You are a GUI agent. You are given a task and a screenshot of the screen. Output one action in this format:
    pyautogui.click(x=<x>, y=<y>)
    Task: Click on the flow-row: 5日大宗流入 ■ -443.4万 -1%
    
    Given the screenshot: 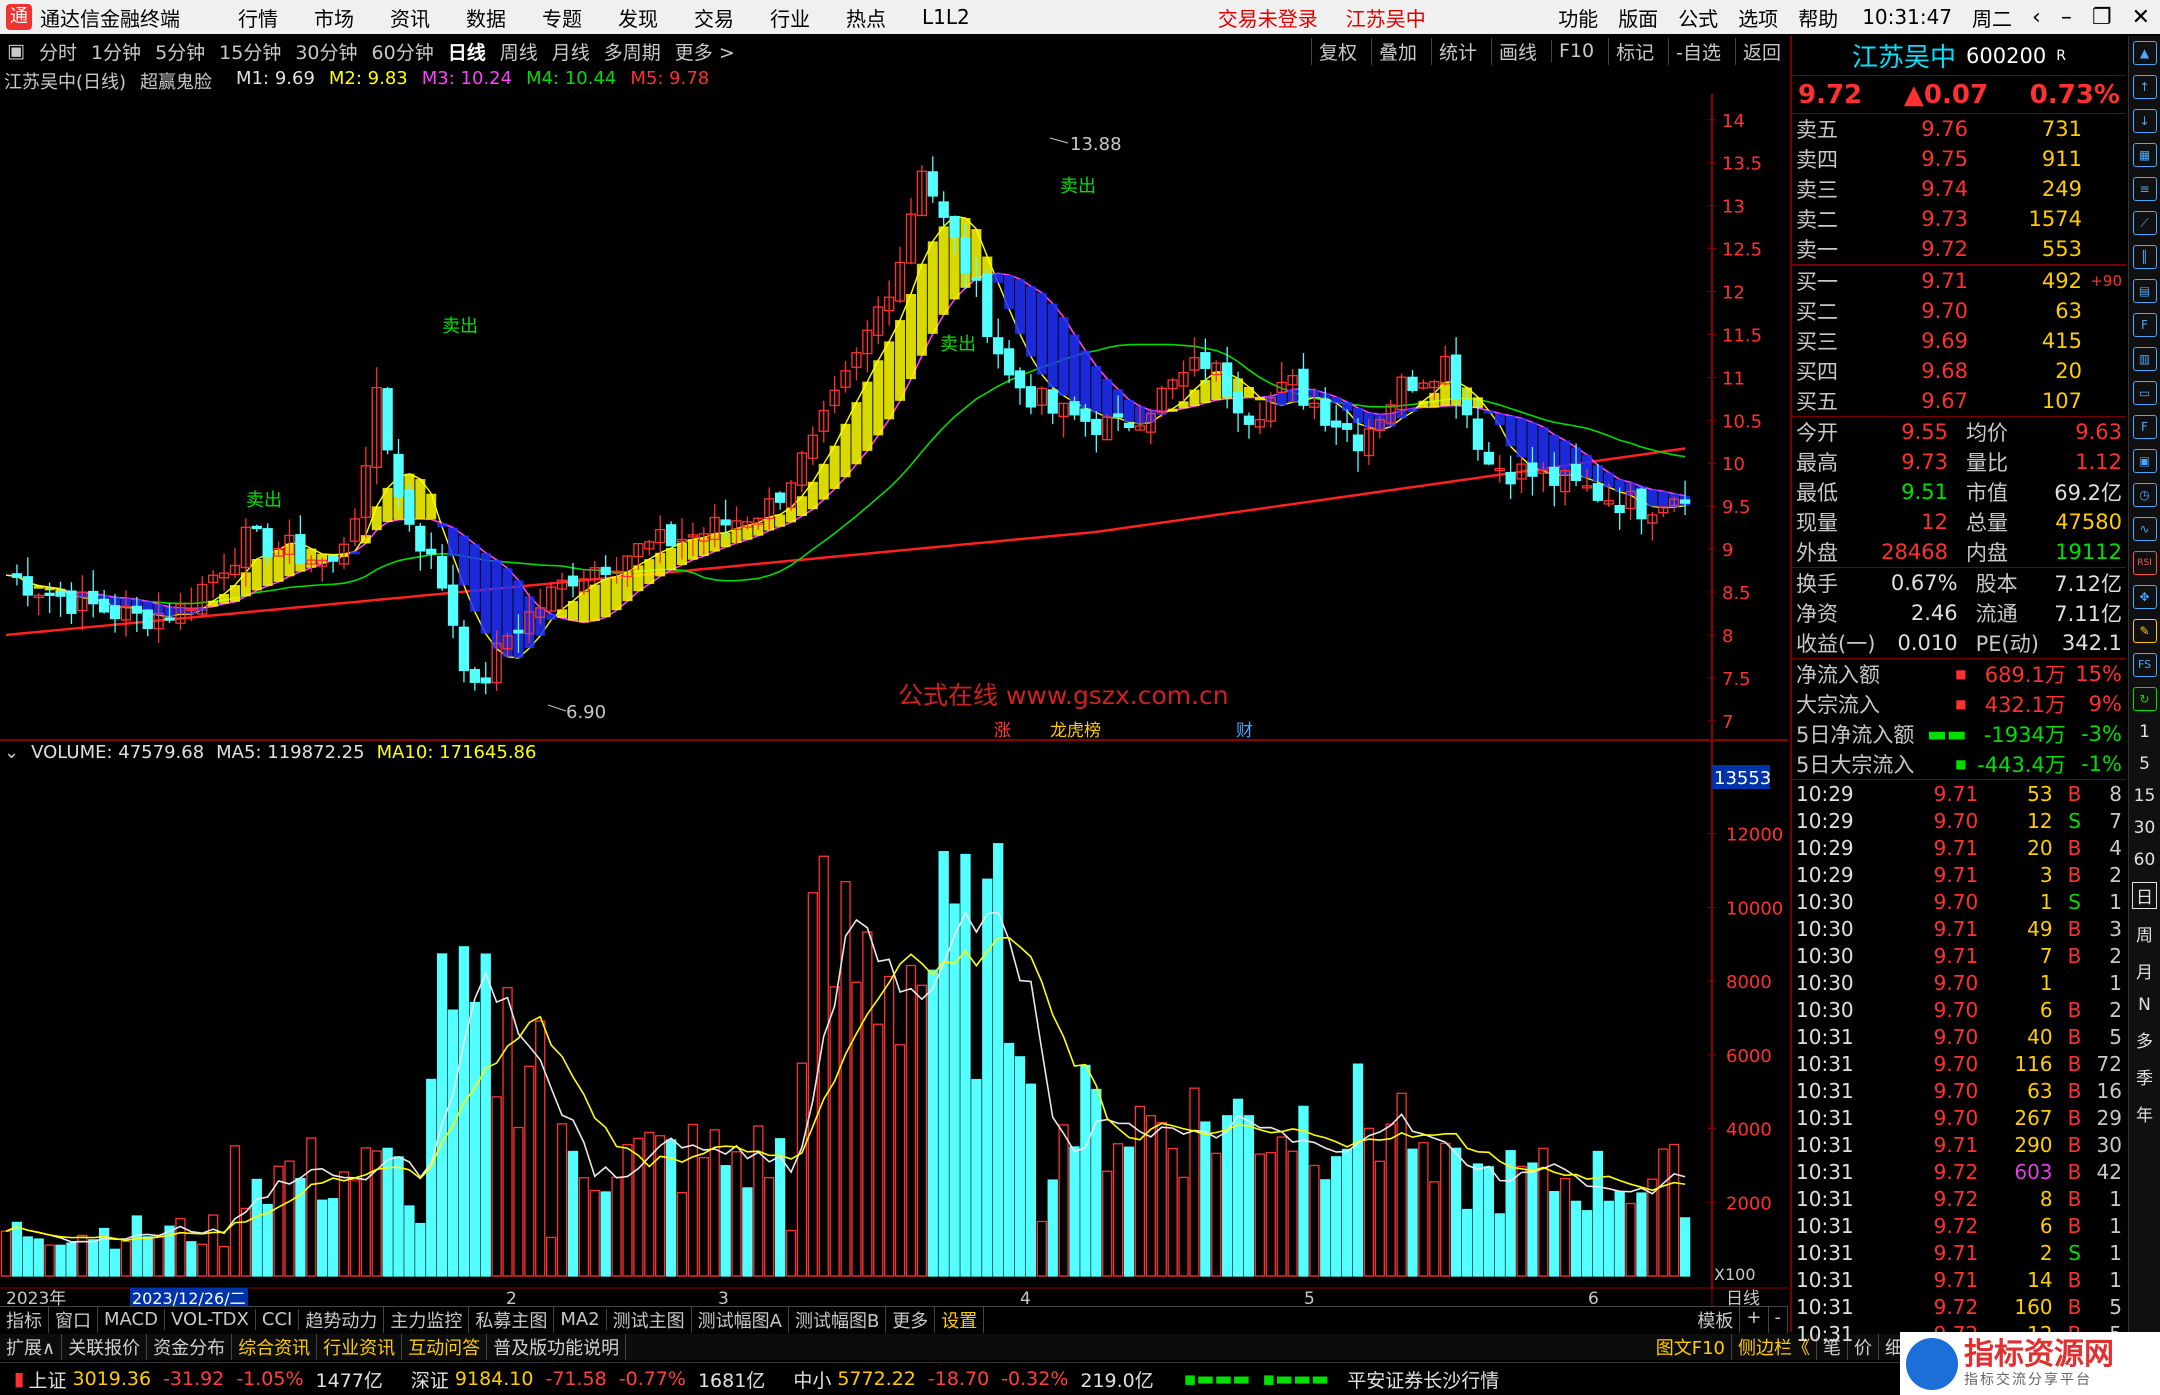 What is the action you would take?
    pyautogui.click(x=1959, y=764)
    